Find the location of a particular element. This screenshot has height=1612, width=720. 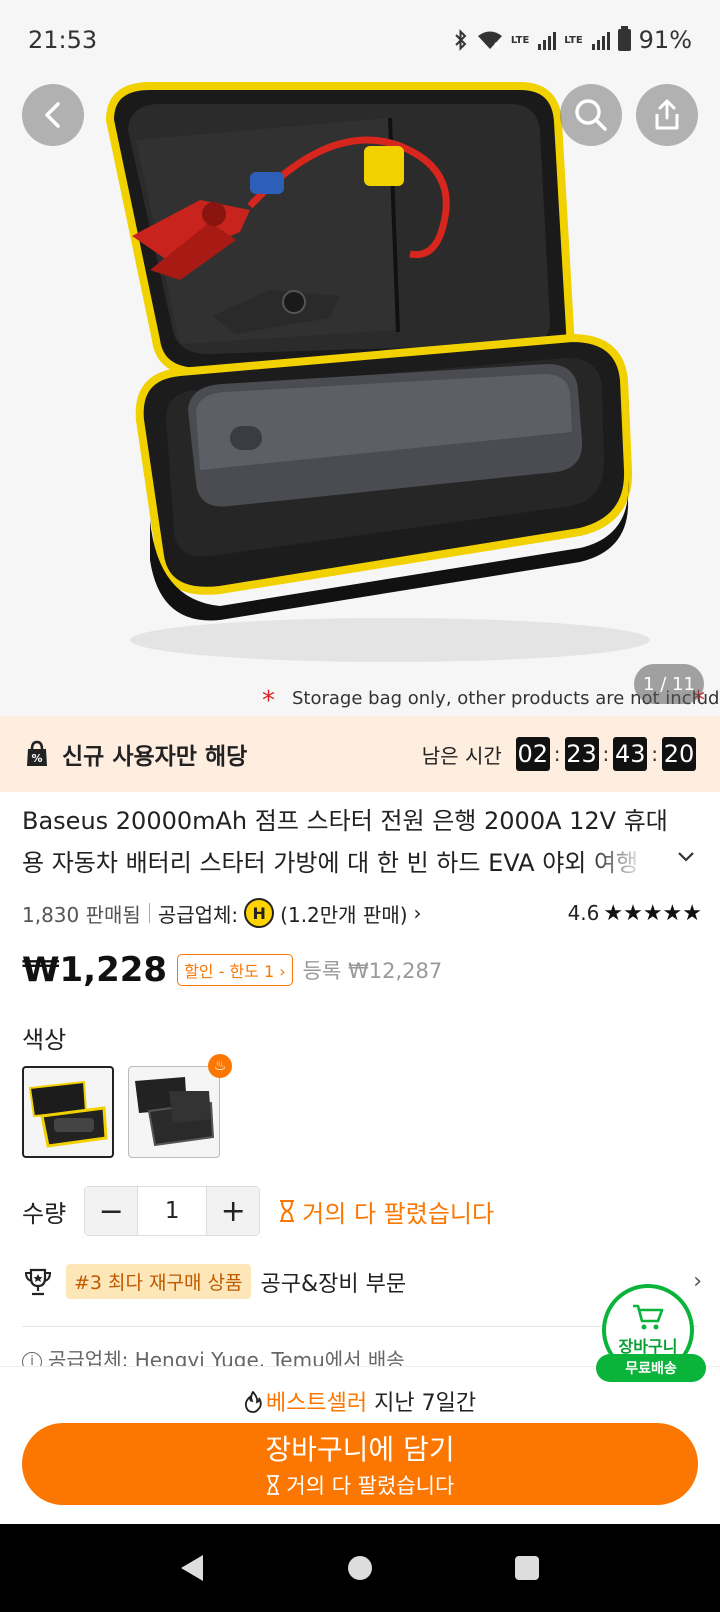

discount-bag-icon: % is located at coordinates (37, 753).